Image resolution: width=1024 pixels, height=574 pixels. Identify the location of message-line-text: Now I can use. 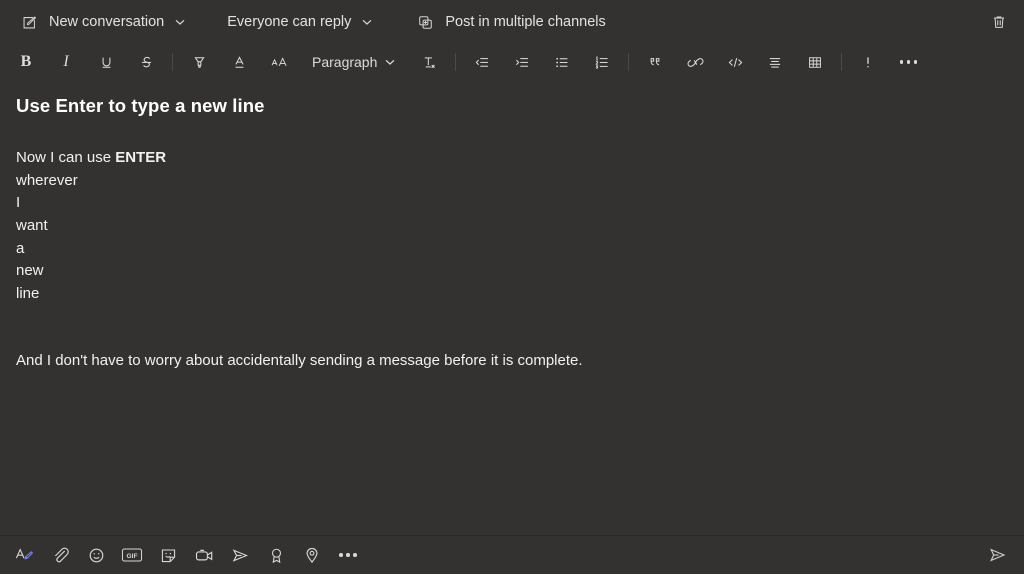
(66, 158).